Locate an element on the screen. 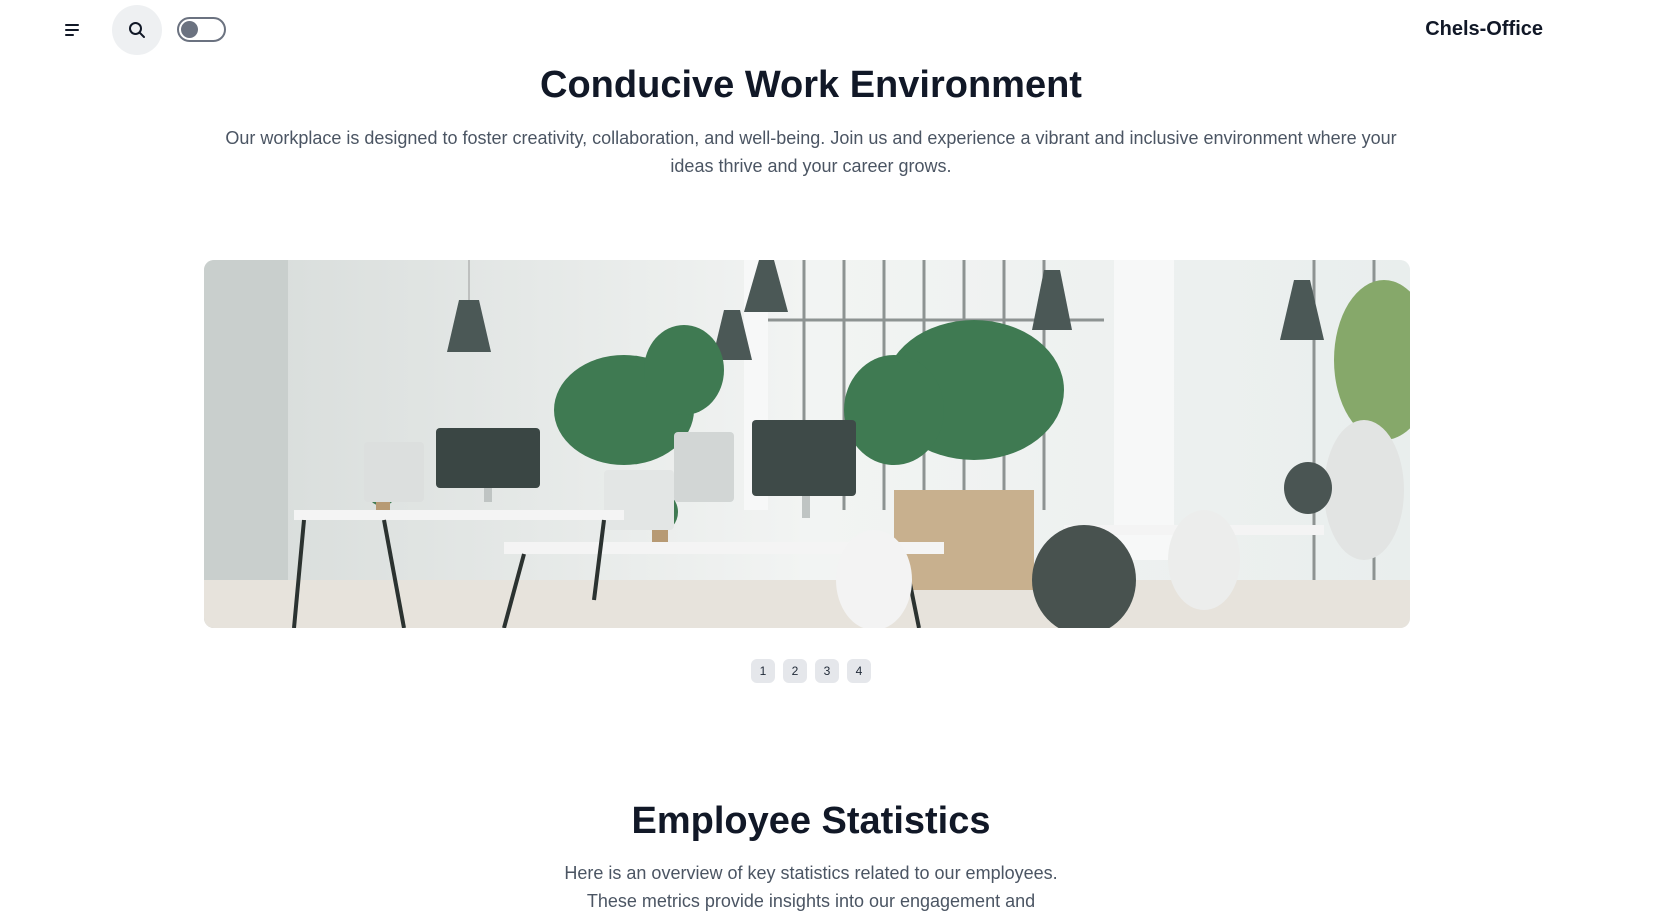 Image resolution: width=1653 pixels, height=915 pixels. carousel-indicators: 1 2 3 4 is located at coordinates (811, 671).